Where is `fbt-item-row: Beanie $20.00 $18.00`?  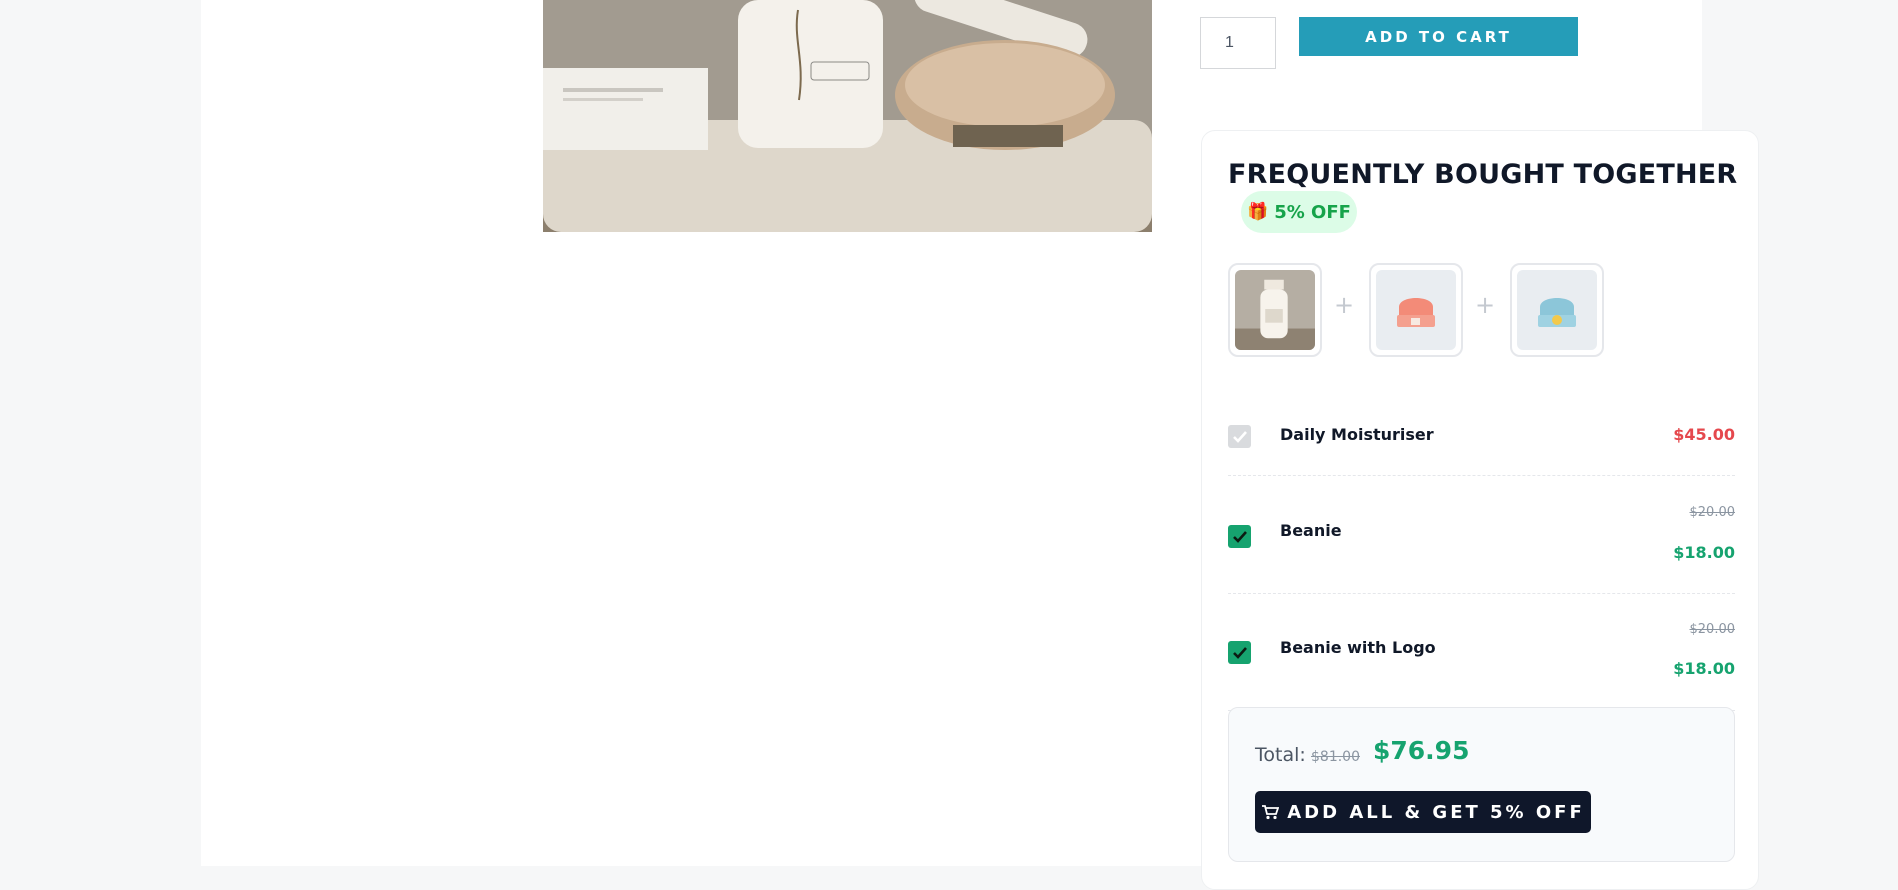
fbt-item-row: Beanie $20.00 $18.00 is located at coordinates (1481, 534).